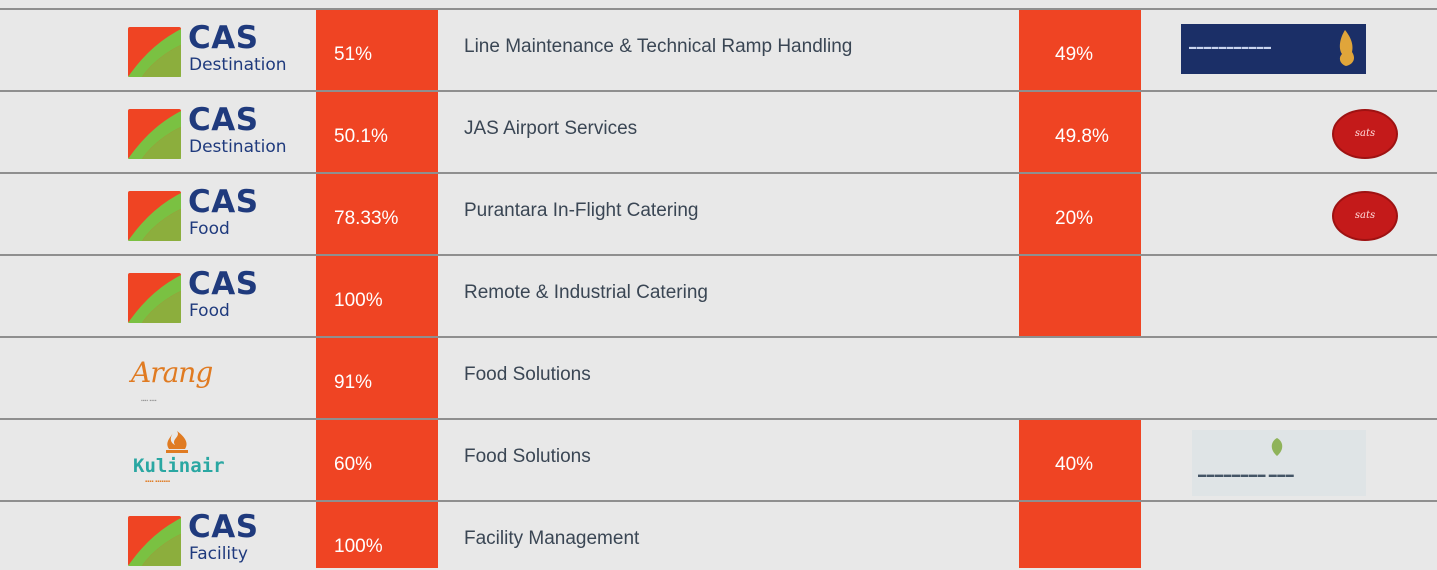  I want to click on ownership-share: 91%, so click(377, 378).